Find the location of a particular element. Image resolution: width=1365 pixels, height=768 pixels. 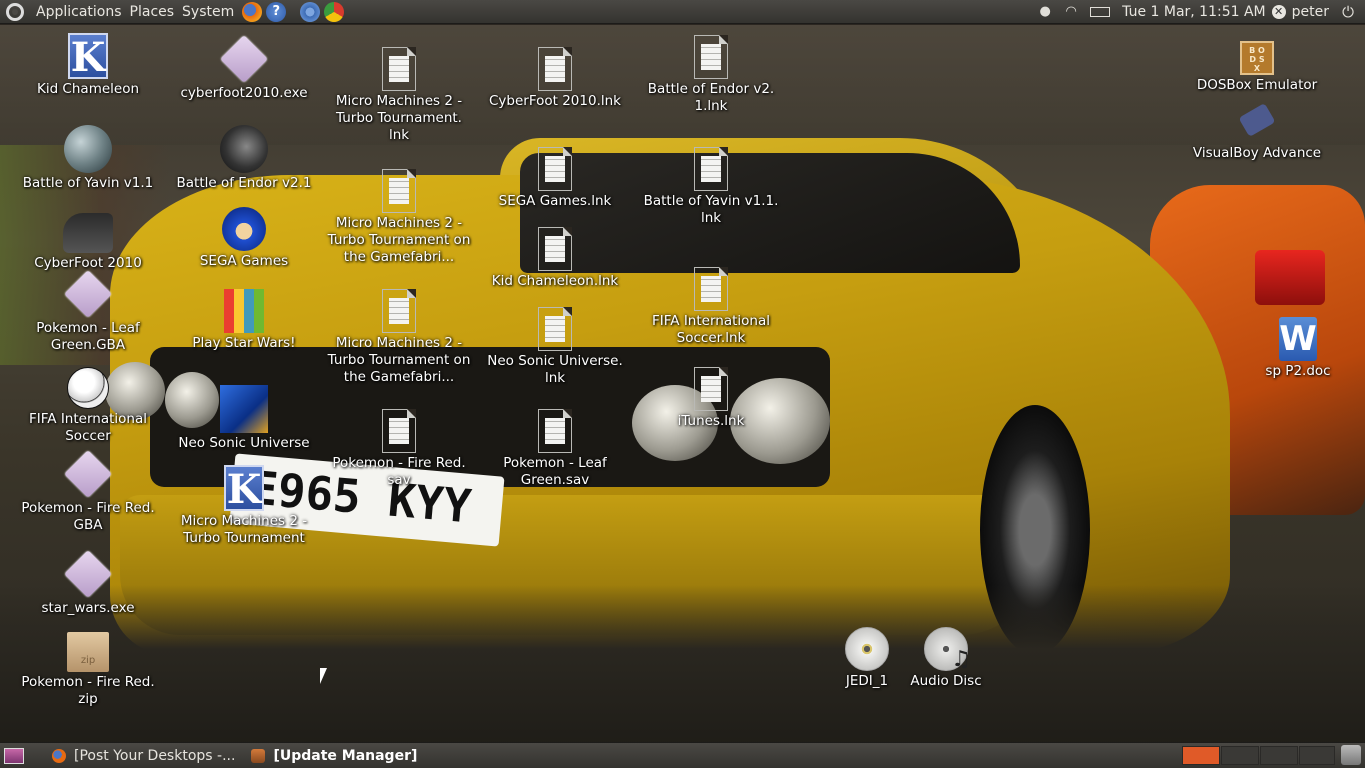

soccer-ball-icon is located at coordinates (88, 388).